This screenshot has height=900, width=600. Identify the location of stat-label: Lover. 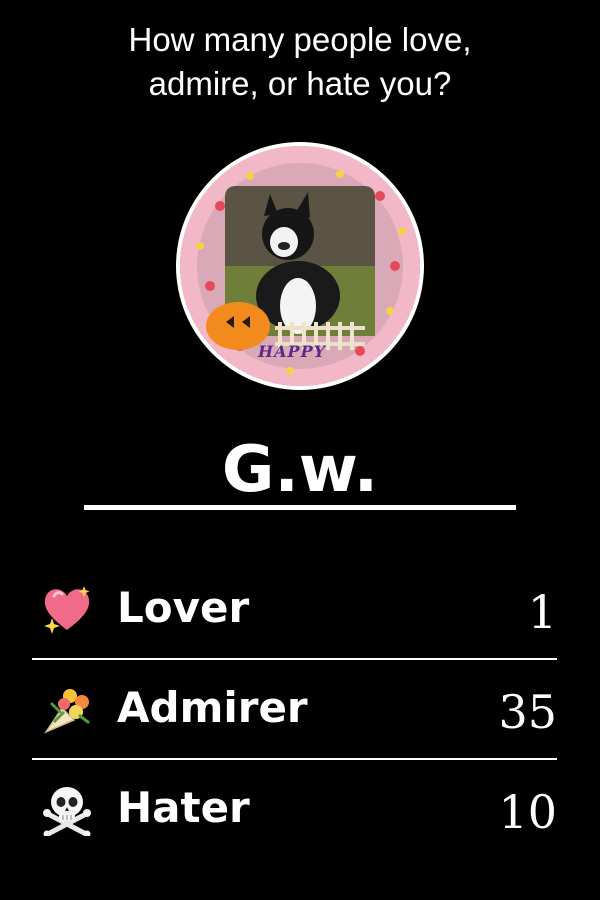
(183, 607).